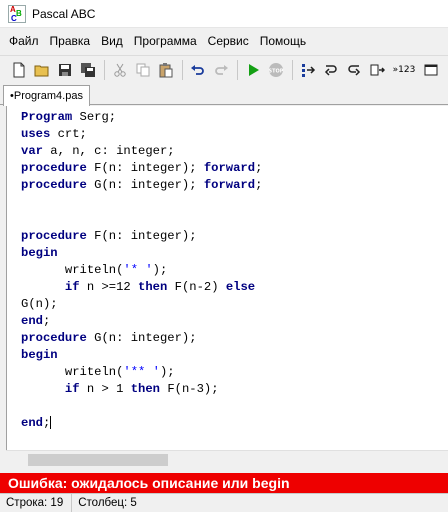 This screenshot has height=512, width=448. I want to click on code-token: a, n, c: integer;, so click(108, 151).